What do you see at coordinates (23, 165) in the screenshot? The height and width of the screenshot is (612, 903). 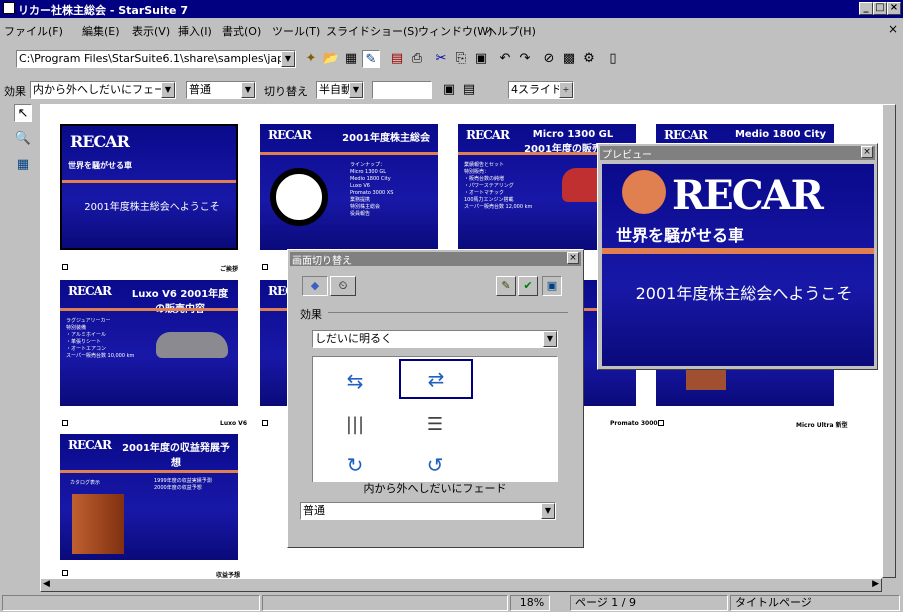 I see `effects-icon: ▦` at bounding box center [23, 165].